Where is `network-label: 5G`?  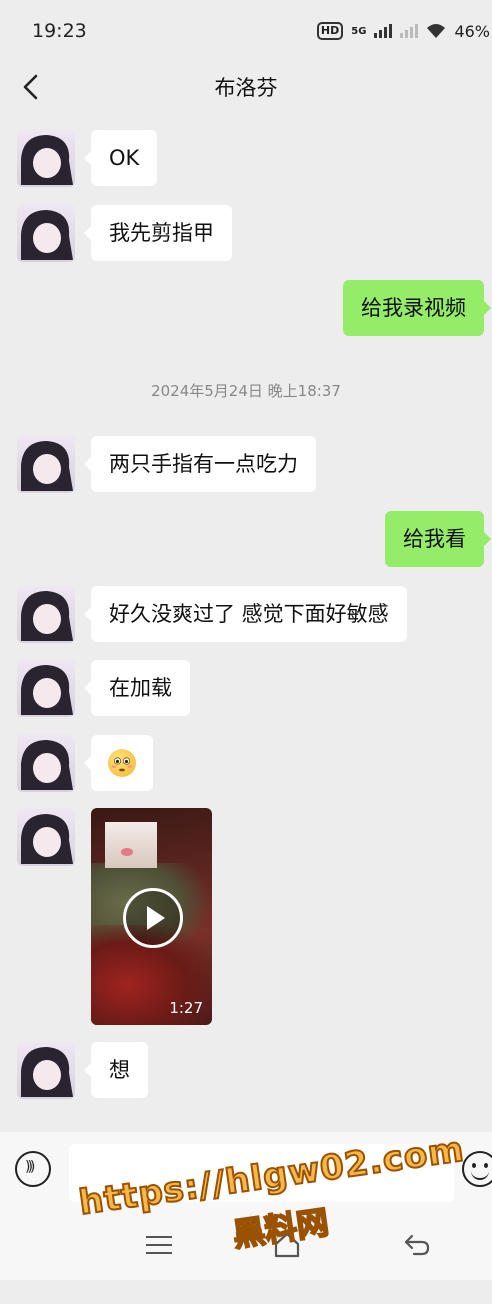
network-label: 5G is located at coordinates (359, 31).